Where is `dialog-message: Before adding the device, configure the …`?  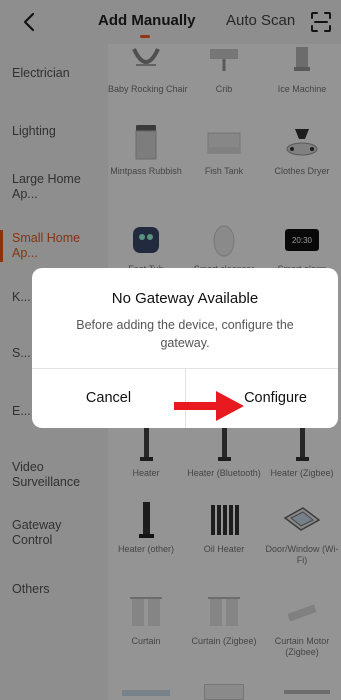
dialog-message: Before adding the device, configure the … is located at coordinates (185, 334).